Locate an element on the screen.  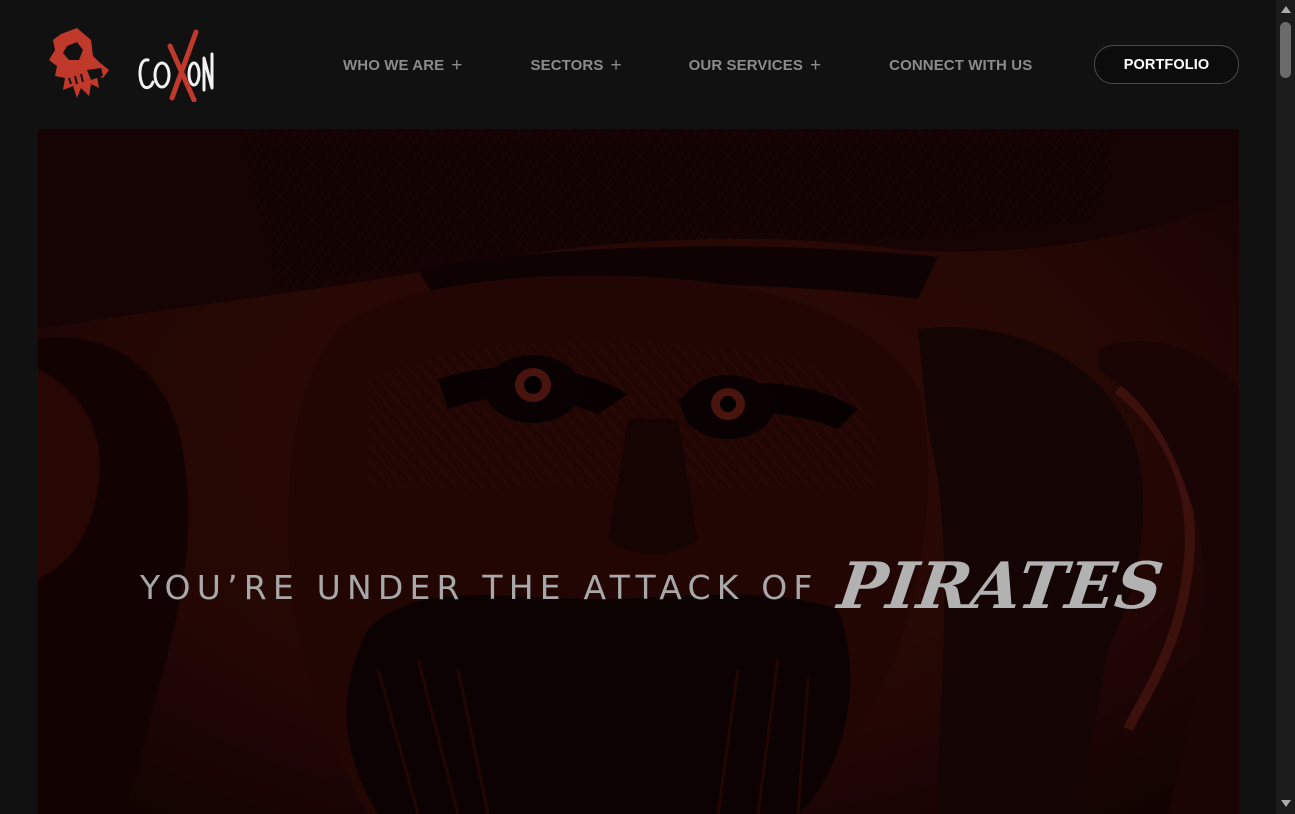
coxon-wordmark-logo is located at coordinates (175, 65).